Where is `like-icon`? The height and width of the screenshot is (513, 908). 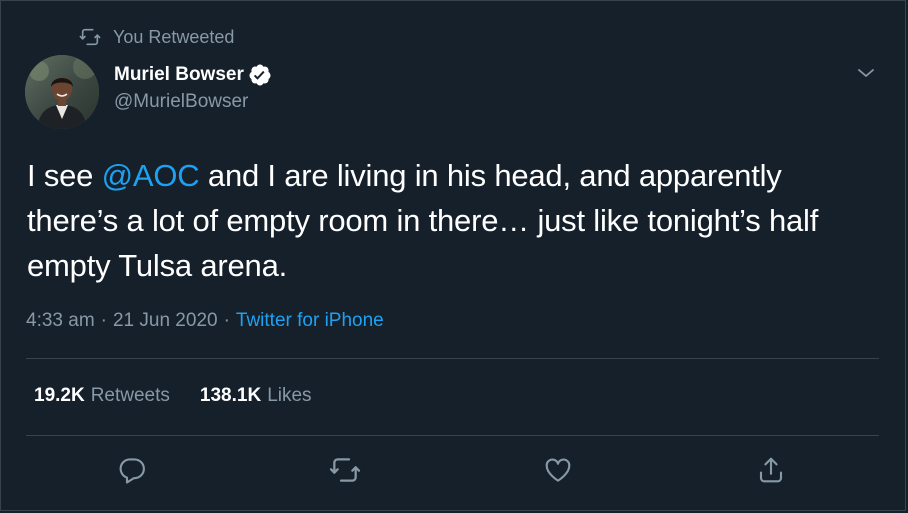 like-icon is located at coordinates (558, 472).